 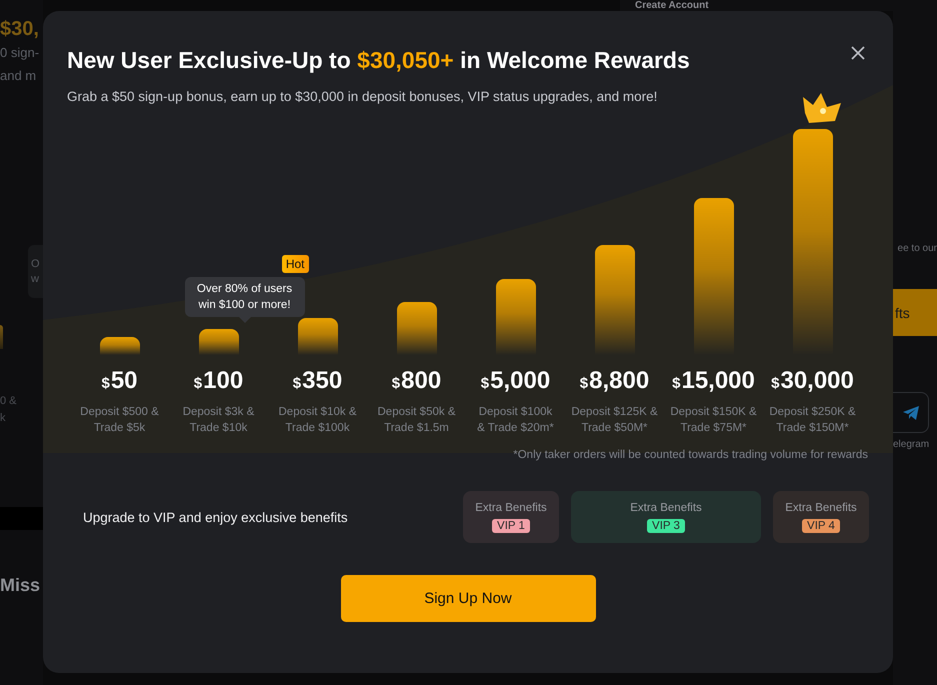 I want to click on requirement-text: Deposit $3k &, so click(x=218, y=412).